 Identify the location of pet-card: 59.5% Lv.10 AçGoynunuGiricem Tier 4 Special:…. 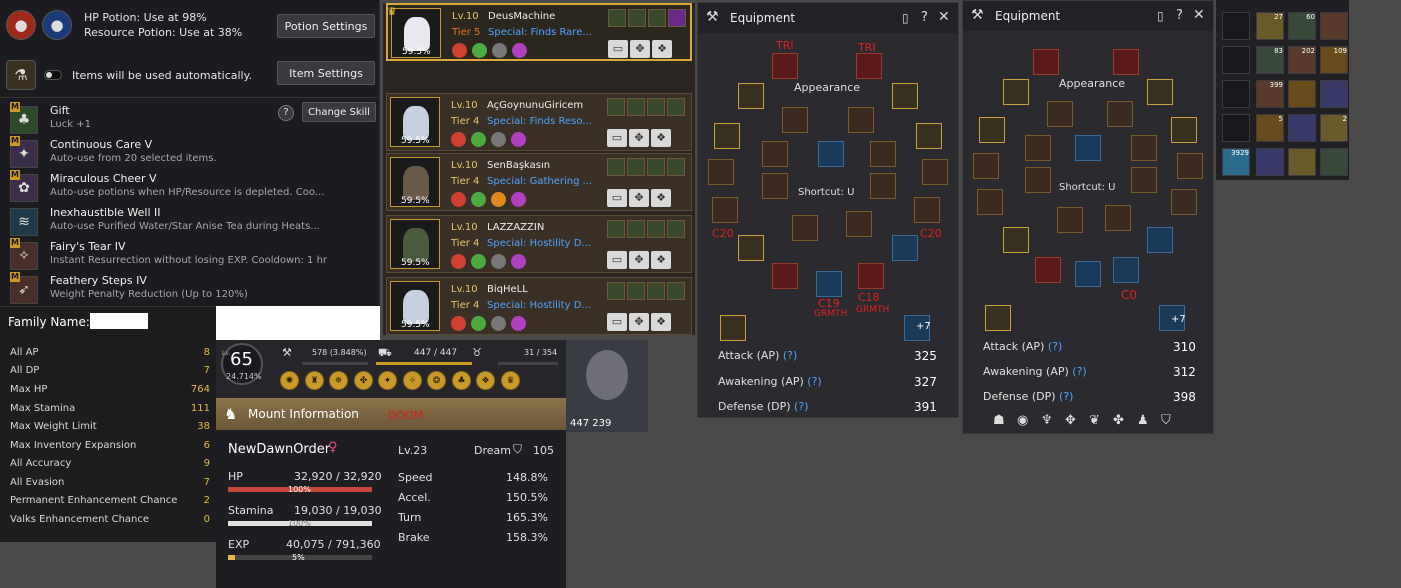
(539, 122).